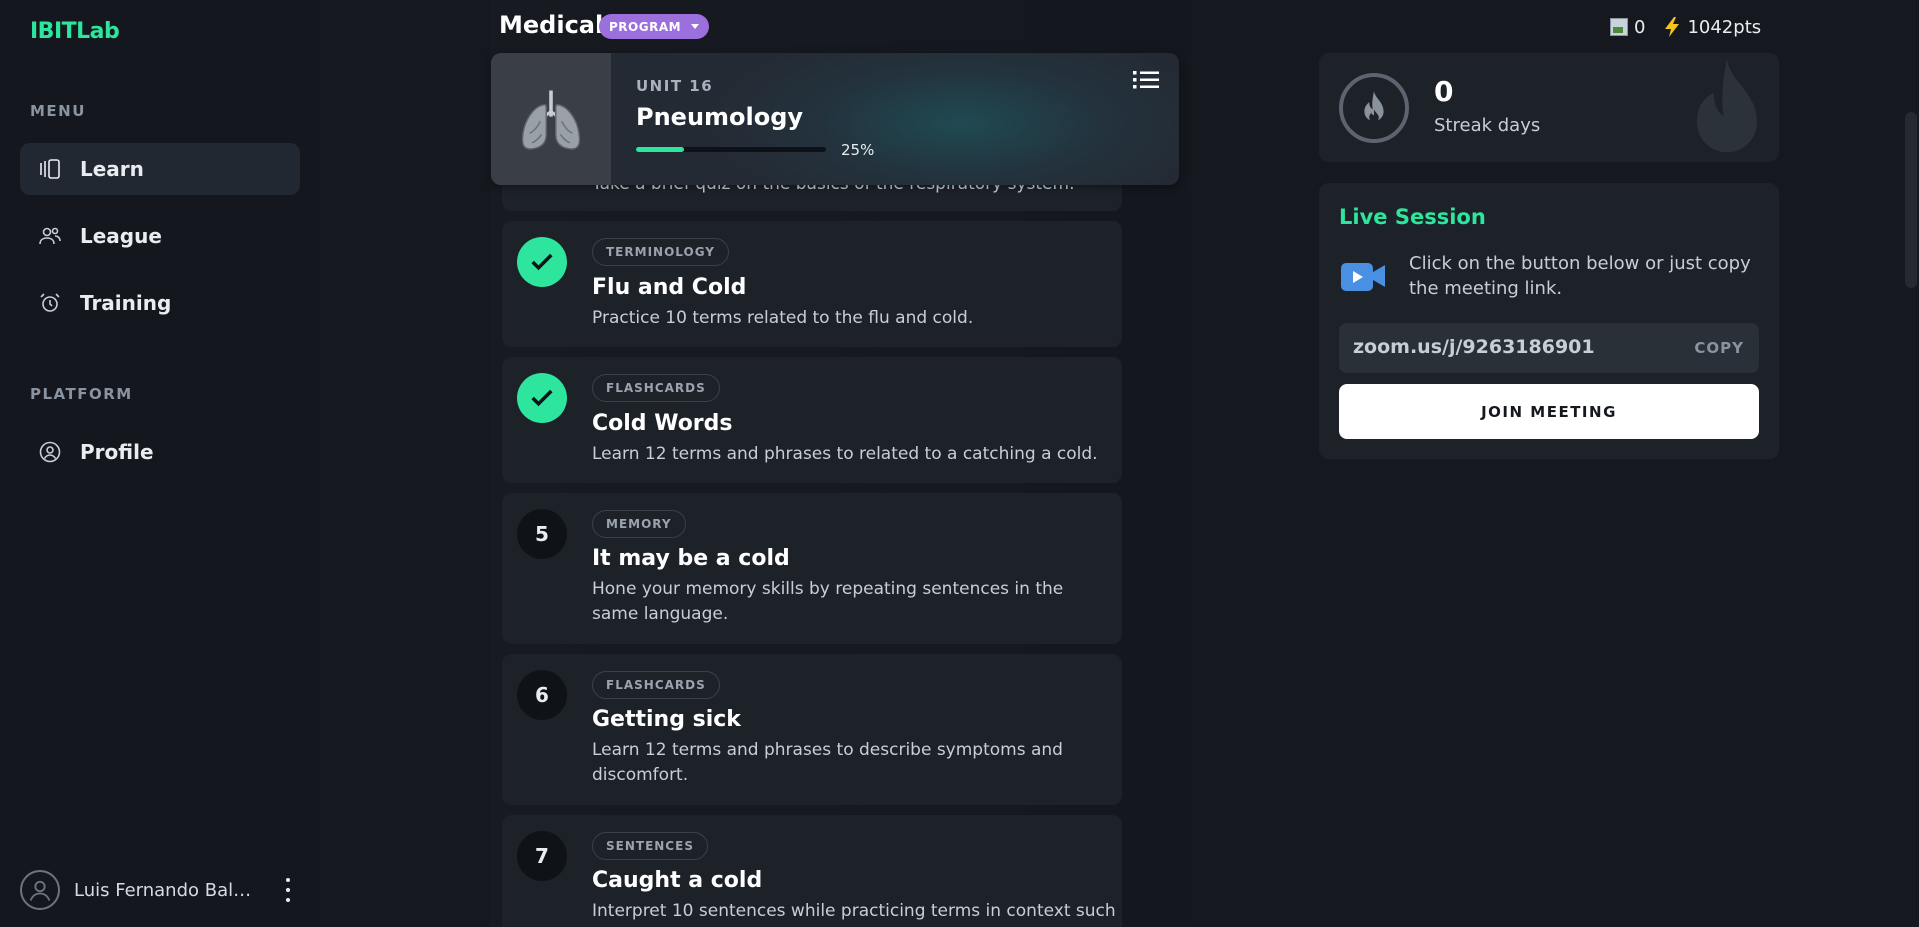 This screenshot has width=1919, height=927. What do you see at coordinates (1640, 27) in the screenshot?
I see `image-count: 0` at bounding box center [1640, 27].